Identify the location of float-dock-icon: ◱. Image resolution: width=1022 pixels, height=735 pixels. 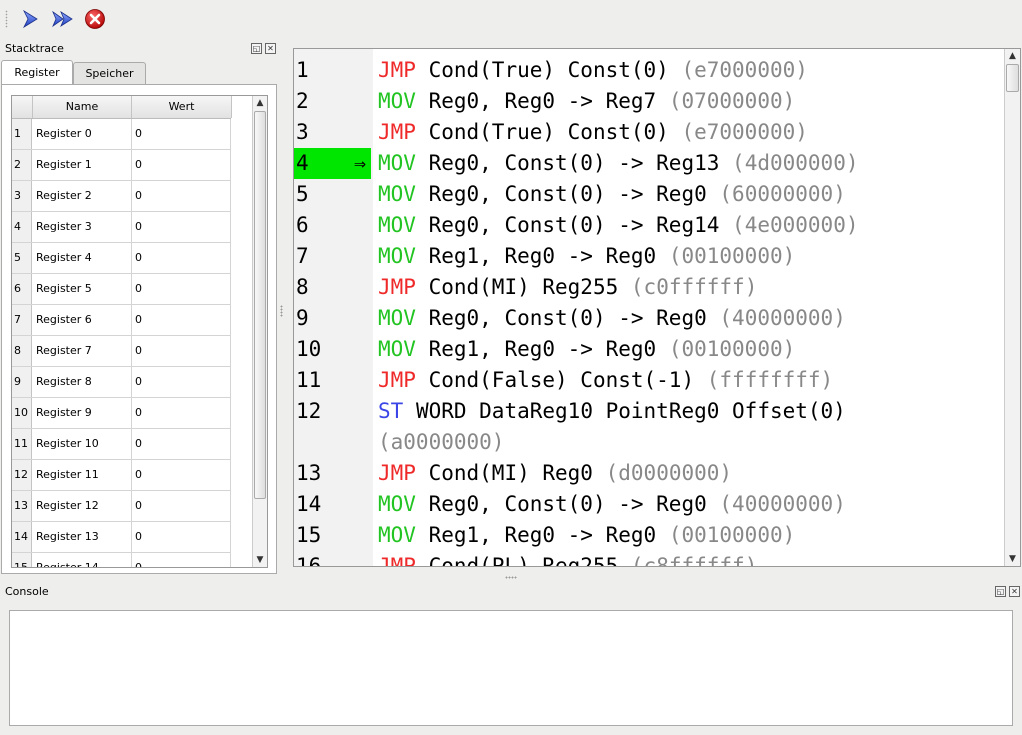
(256, 48).